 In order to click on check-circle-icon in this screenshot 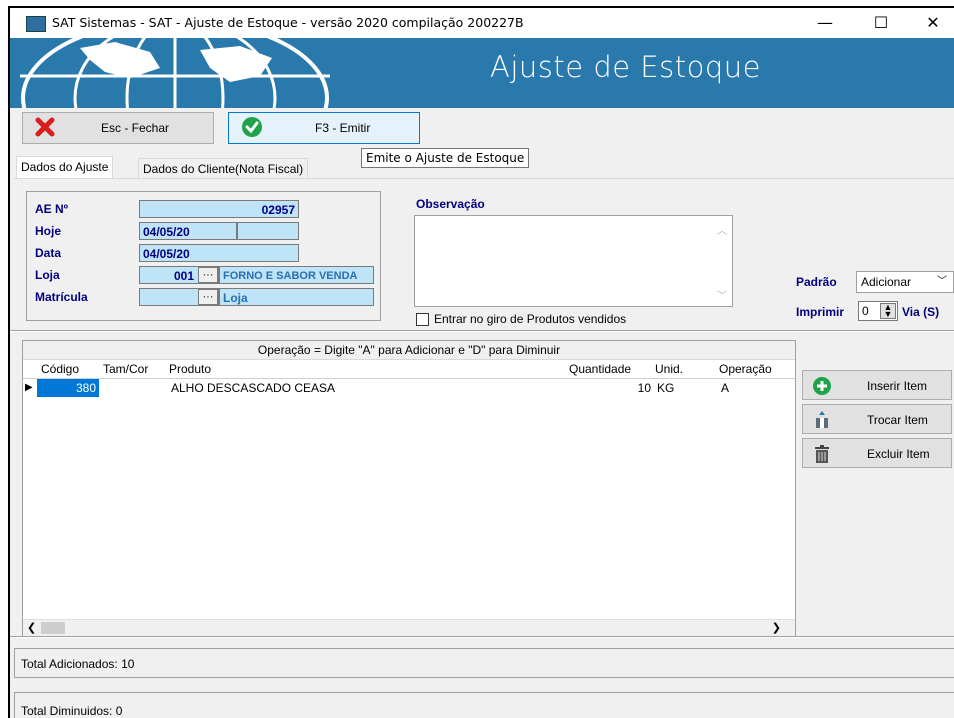, I will do `click(252, 127)`.